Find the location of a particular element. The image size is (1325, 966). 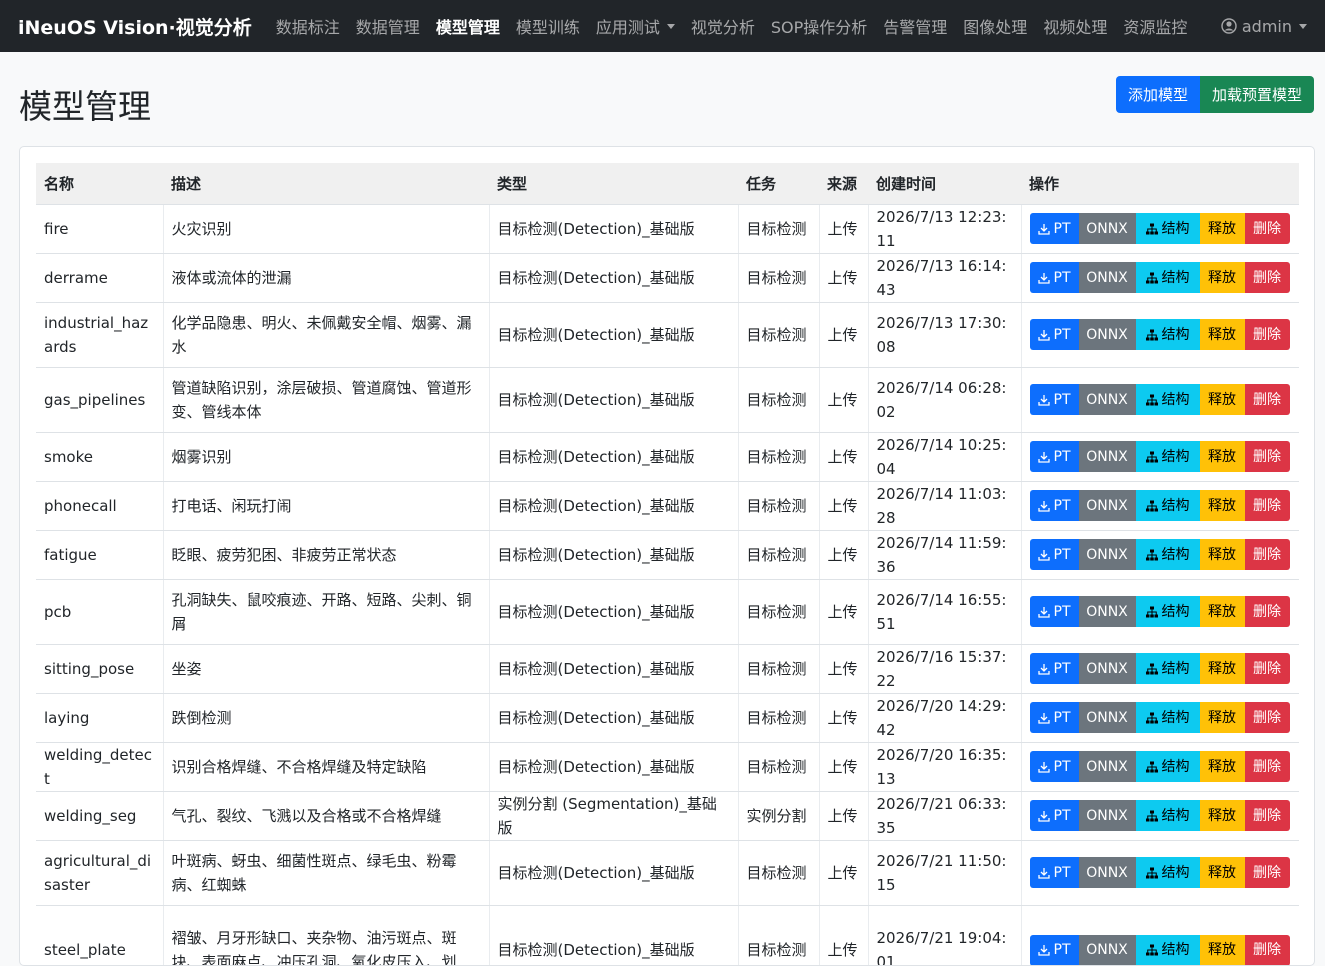

load-preset-model-button: 加载预置模型 is located at coordinates (1256, 94).